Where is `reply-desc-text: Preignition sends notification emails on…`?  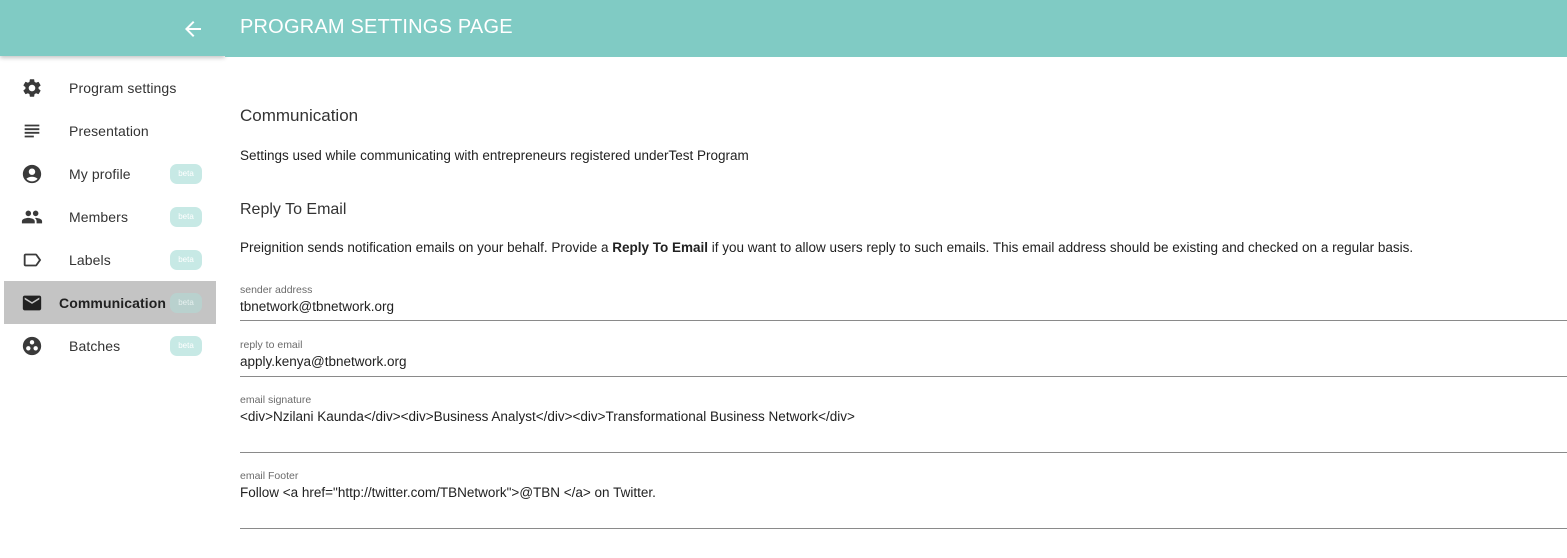
reply-desc-text: Preignition sends notification emails on… is located at coordinates (426, 247).